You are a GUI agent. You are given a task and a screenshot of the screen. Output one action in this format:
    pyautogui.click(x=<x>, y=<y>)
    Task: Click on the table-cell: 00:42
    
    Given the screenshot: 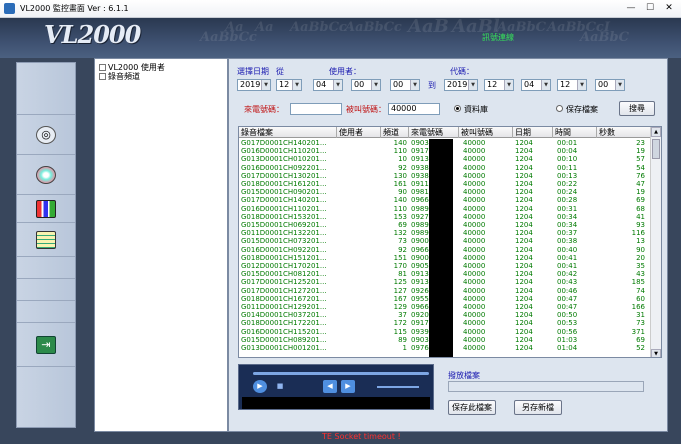 What is the action you would take?
    pyautogui.click(x=567, y=274)
    